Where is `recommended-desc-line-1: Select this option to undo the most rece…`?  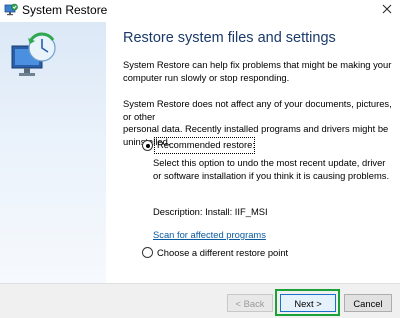
recommended-desc-line-1: Select this option to undo the most rece… is located at coordinates (269, 162).